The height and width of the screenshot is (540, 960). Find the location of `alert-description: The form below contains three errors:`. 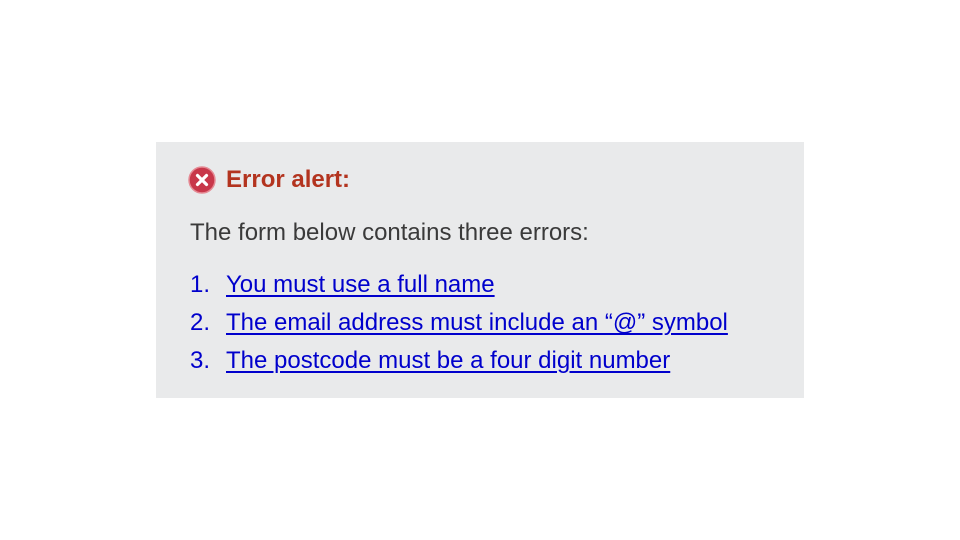

alert-description: The form below contains three errors: is located at coordinates (389, 232).